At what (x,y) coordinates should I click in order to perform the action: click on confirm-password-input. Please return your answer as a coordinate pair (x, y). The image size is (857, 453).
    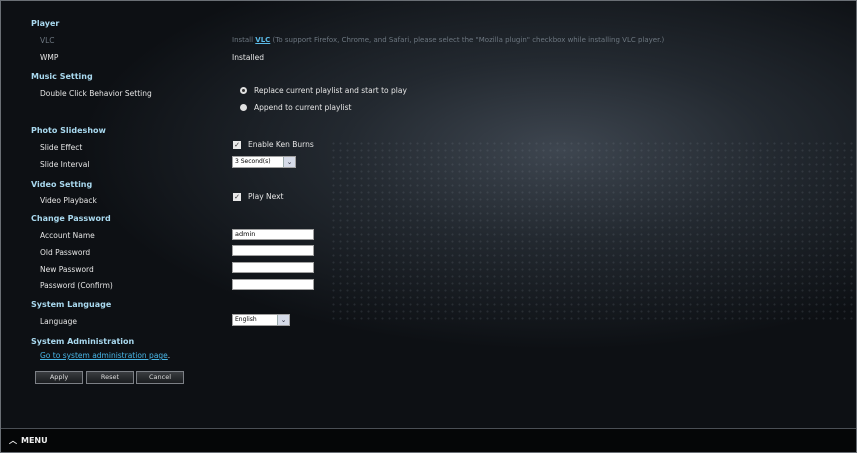
    Looking at the image, I should click on (273, 284).